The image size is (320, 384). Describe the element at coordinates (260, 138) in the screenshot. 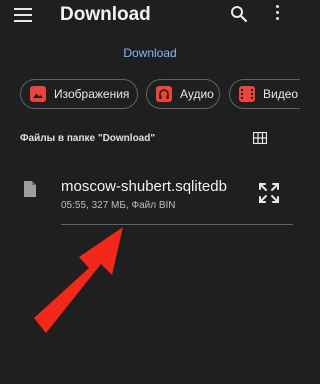

I see `grid-view-icon` at that location.